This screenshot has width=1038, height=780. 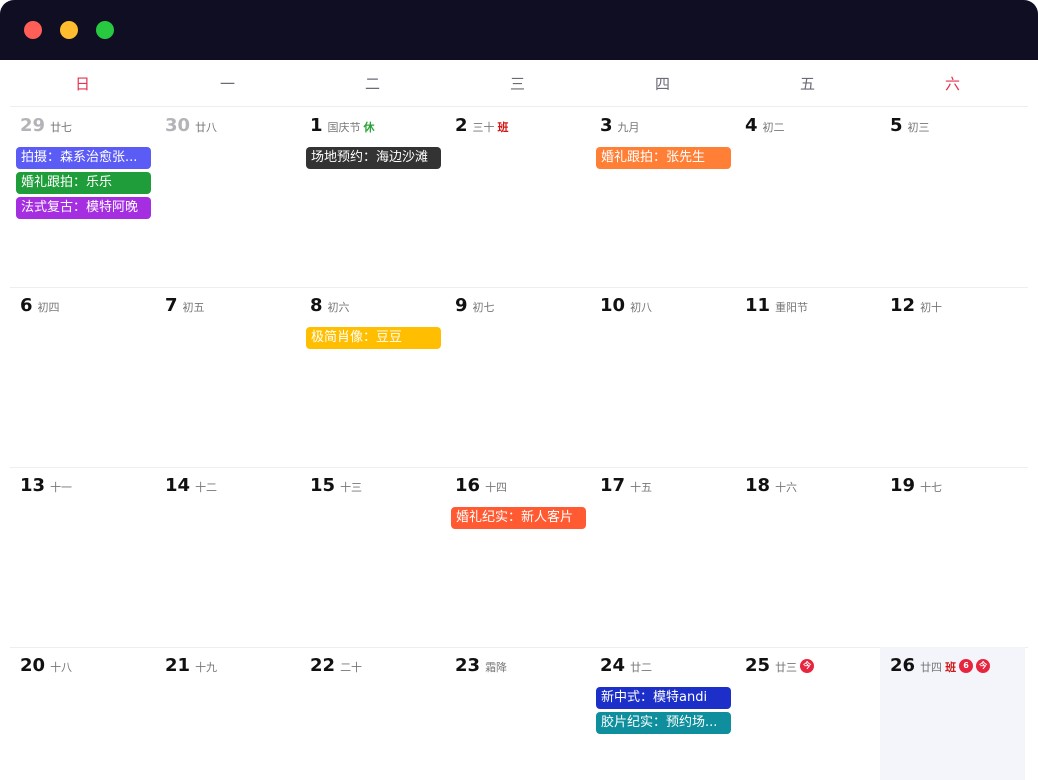 I want to click on lunar-date: 初六, so click(x=338, y=307).